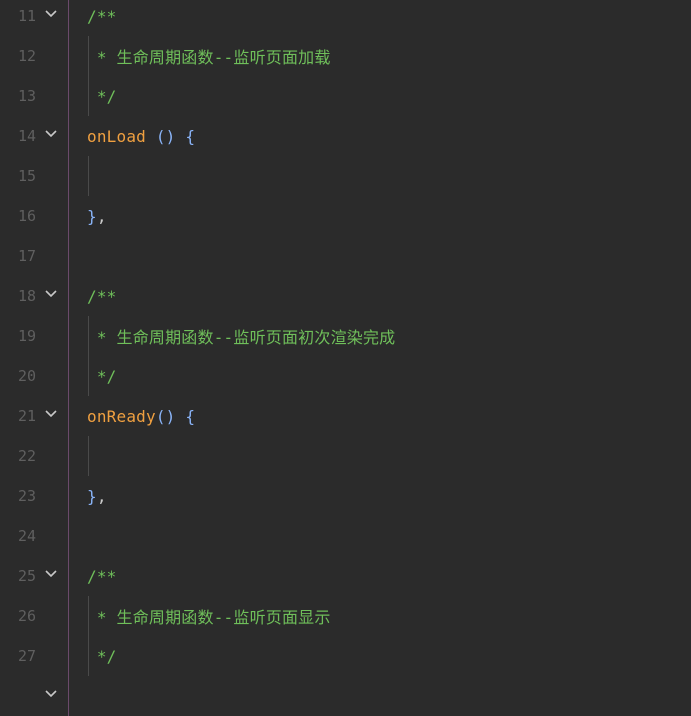 The width and height of the screenshot is (691, 716). I want to click on code-line: 25 /**, so click(345, 576).